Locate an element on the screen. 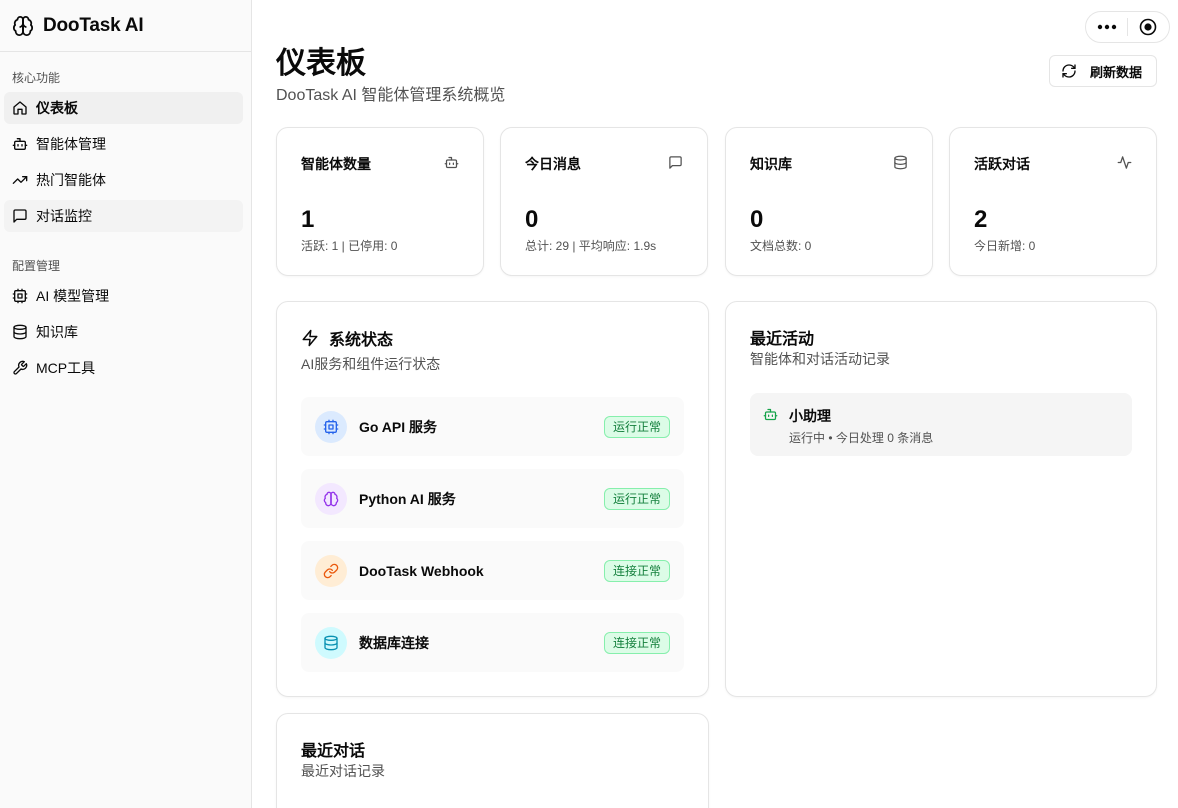  stat-title: 今日消息 is located at coordinates (553, 164).